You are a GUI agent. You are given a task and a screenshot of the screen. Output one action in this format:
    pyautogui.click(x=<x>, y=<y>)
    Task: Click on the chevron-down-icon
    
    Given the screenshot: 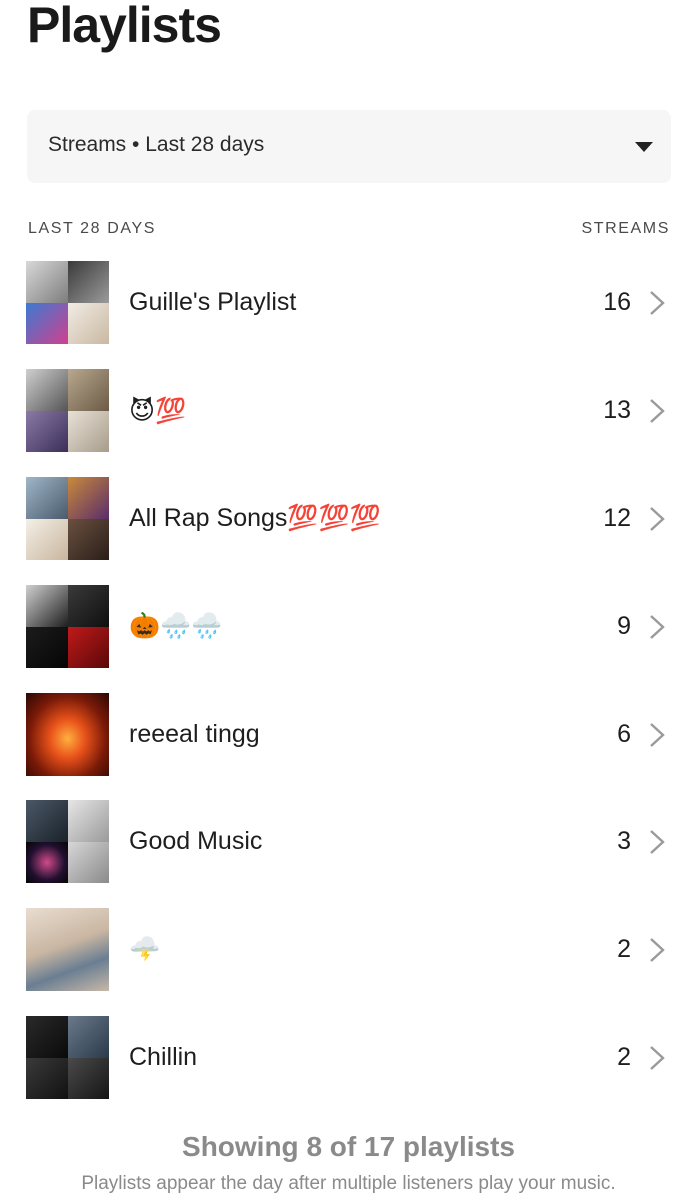 What is the action you would take?
    pyautogui.click(x=644, y=147)
    